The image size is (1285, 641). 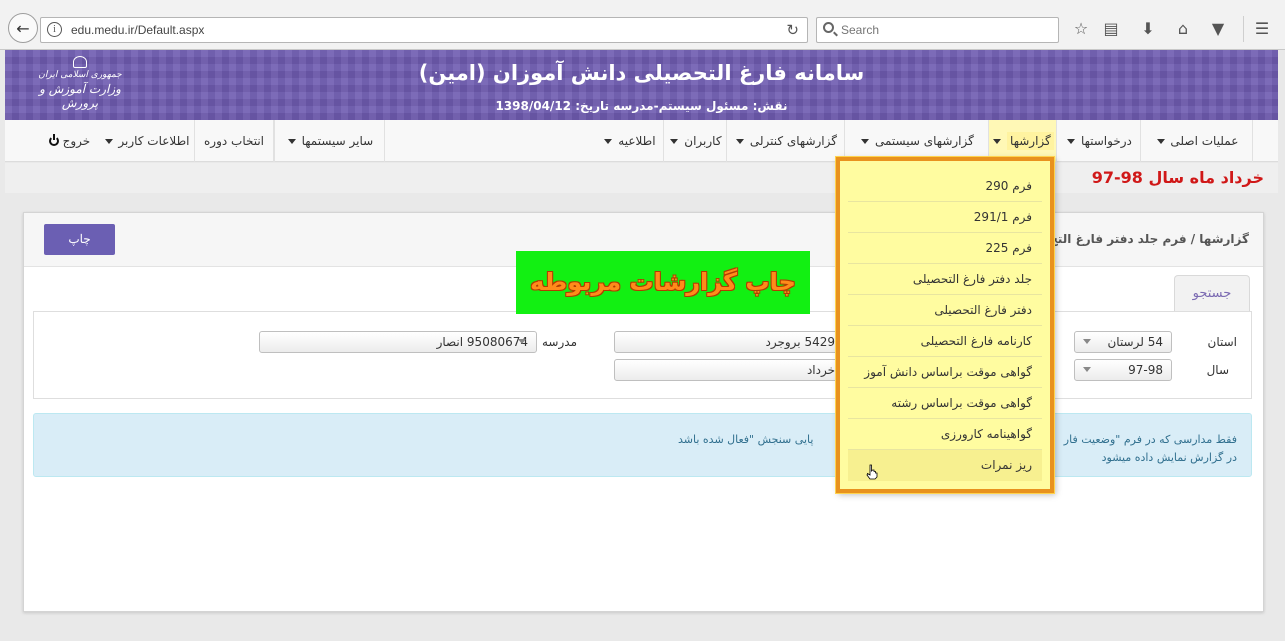 What do you see at coordinates (945, 372) in the screenshot?
I see `dropdown-item-temp-cert-by-student: گواهی موقت براساس دانش آموز` at bounding box center [945, 372].